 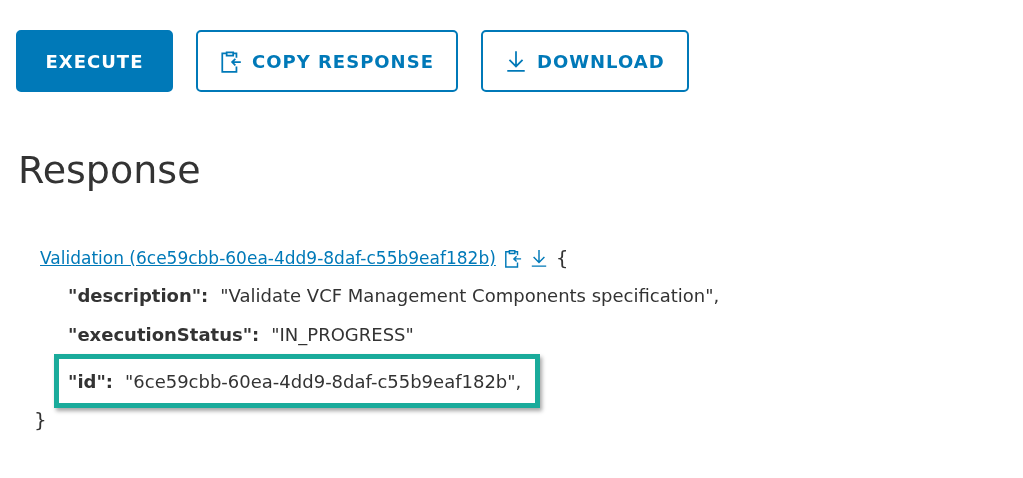 What do you see at coordinates (327, 61) in the screenshot?
I see `copy-response-button: COPY RESPONSE` at bounding box center [327, 61].